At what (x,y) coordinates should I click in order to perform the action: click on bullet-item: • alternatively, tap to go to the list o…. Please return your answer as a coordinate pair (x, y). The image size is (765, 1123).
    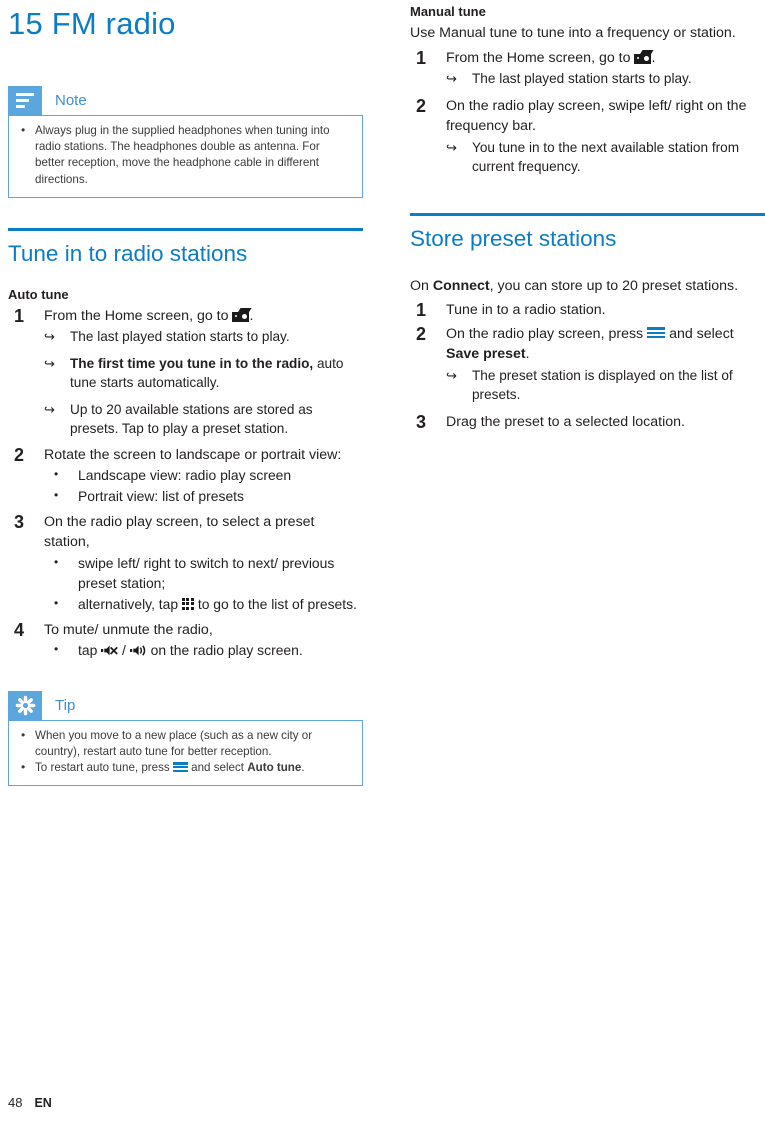
    Looking at the image, I should click on (203, 604).